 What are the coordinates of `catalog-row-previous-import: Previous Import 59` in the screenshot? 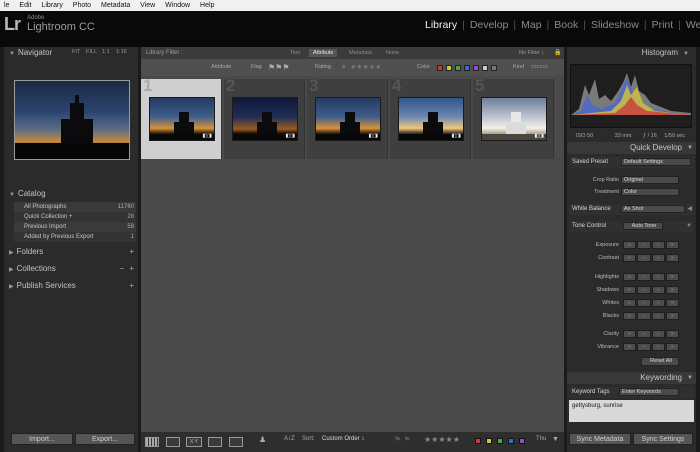 It's located at (75, 227).